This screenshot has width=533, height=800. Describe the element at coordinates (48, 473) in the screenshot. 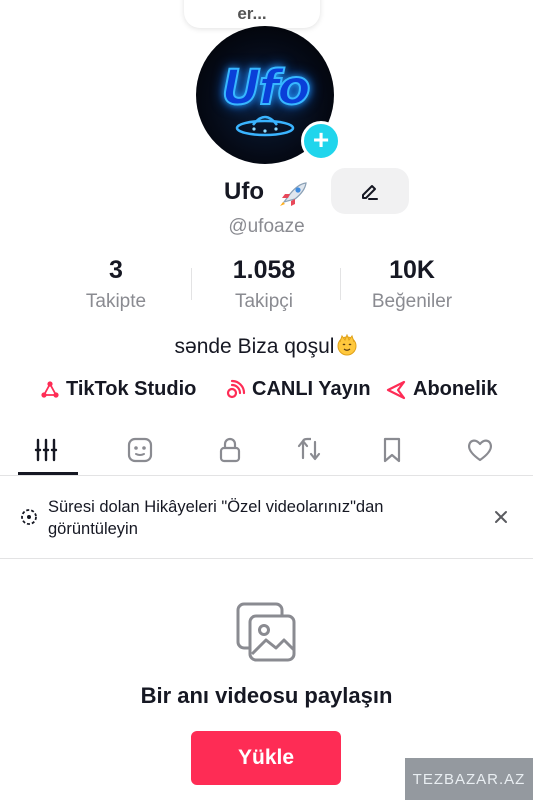

I see `active-tab-indicator` at that location.